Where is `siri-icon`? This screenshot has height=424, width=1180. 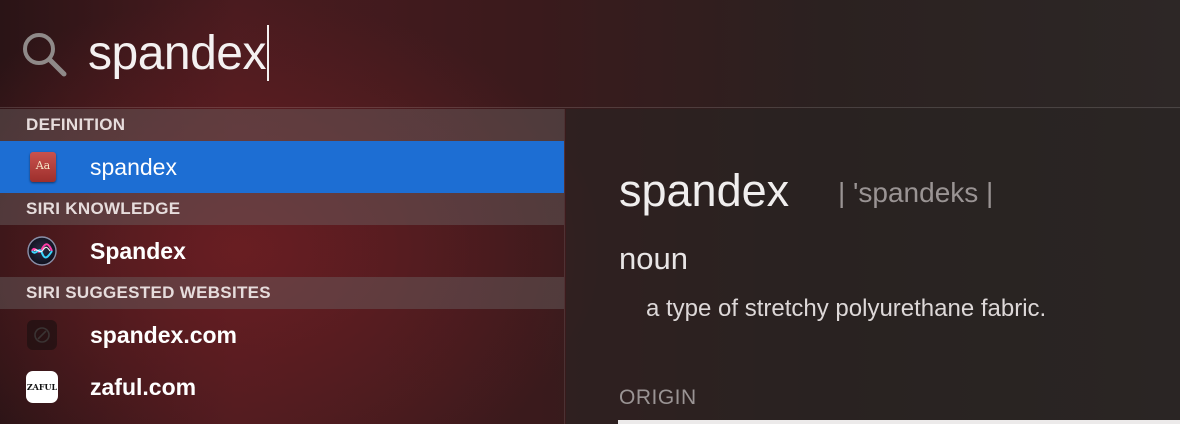 siri-icon is located at coordinates (42, 251).